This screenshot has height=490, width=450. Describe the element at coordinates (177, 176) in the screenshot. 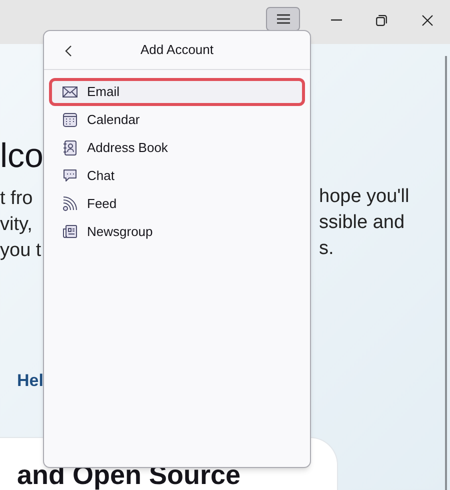

I see `menu-item: Chat` at that location.